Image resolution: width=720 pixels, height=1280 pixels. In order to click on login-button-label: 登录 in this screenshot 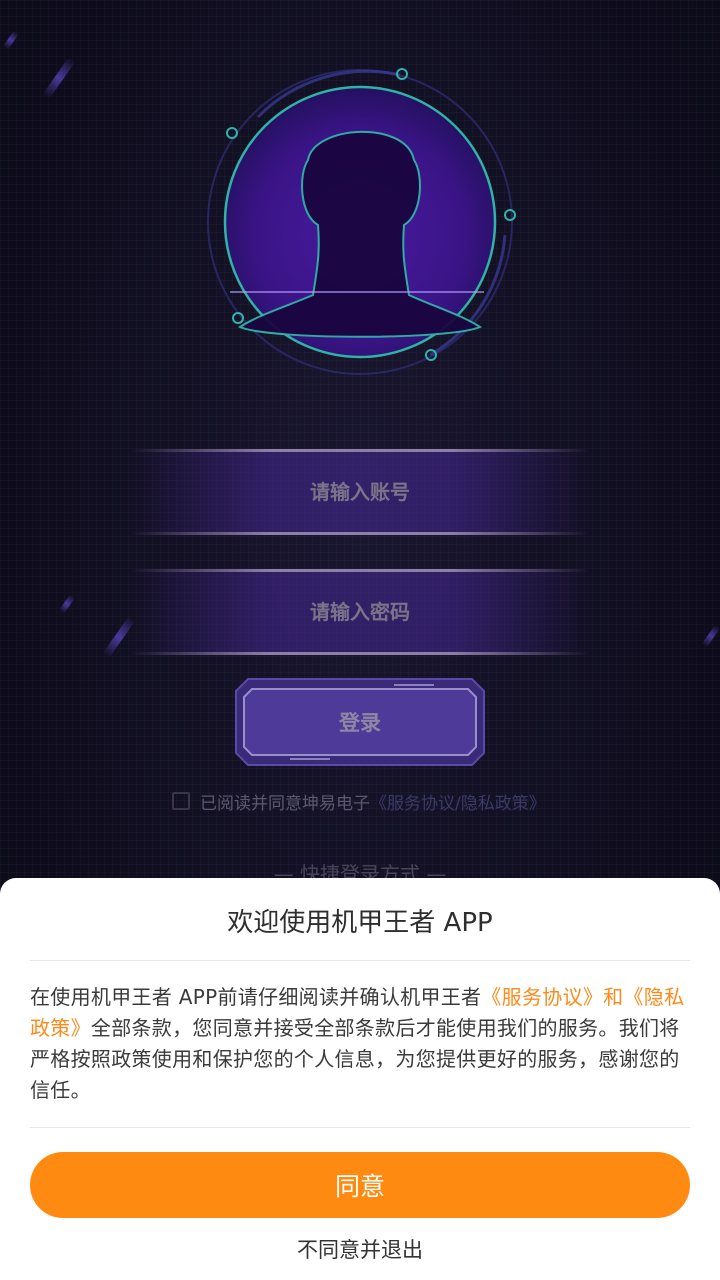, I will do `click(360, 723)`.